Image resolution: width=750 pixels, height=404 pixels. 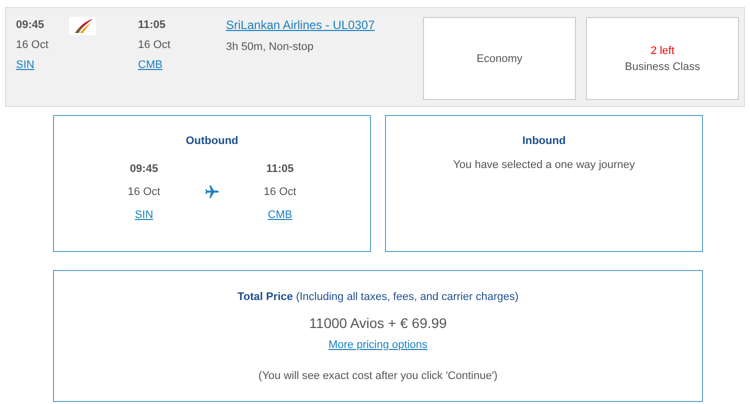 What do you see at coordinates (378, 297) in the screenshot?
I see `total-price-heading: Total Price (Including all taxes, fees, and carrier charges)` at bounding box center [378, 297].